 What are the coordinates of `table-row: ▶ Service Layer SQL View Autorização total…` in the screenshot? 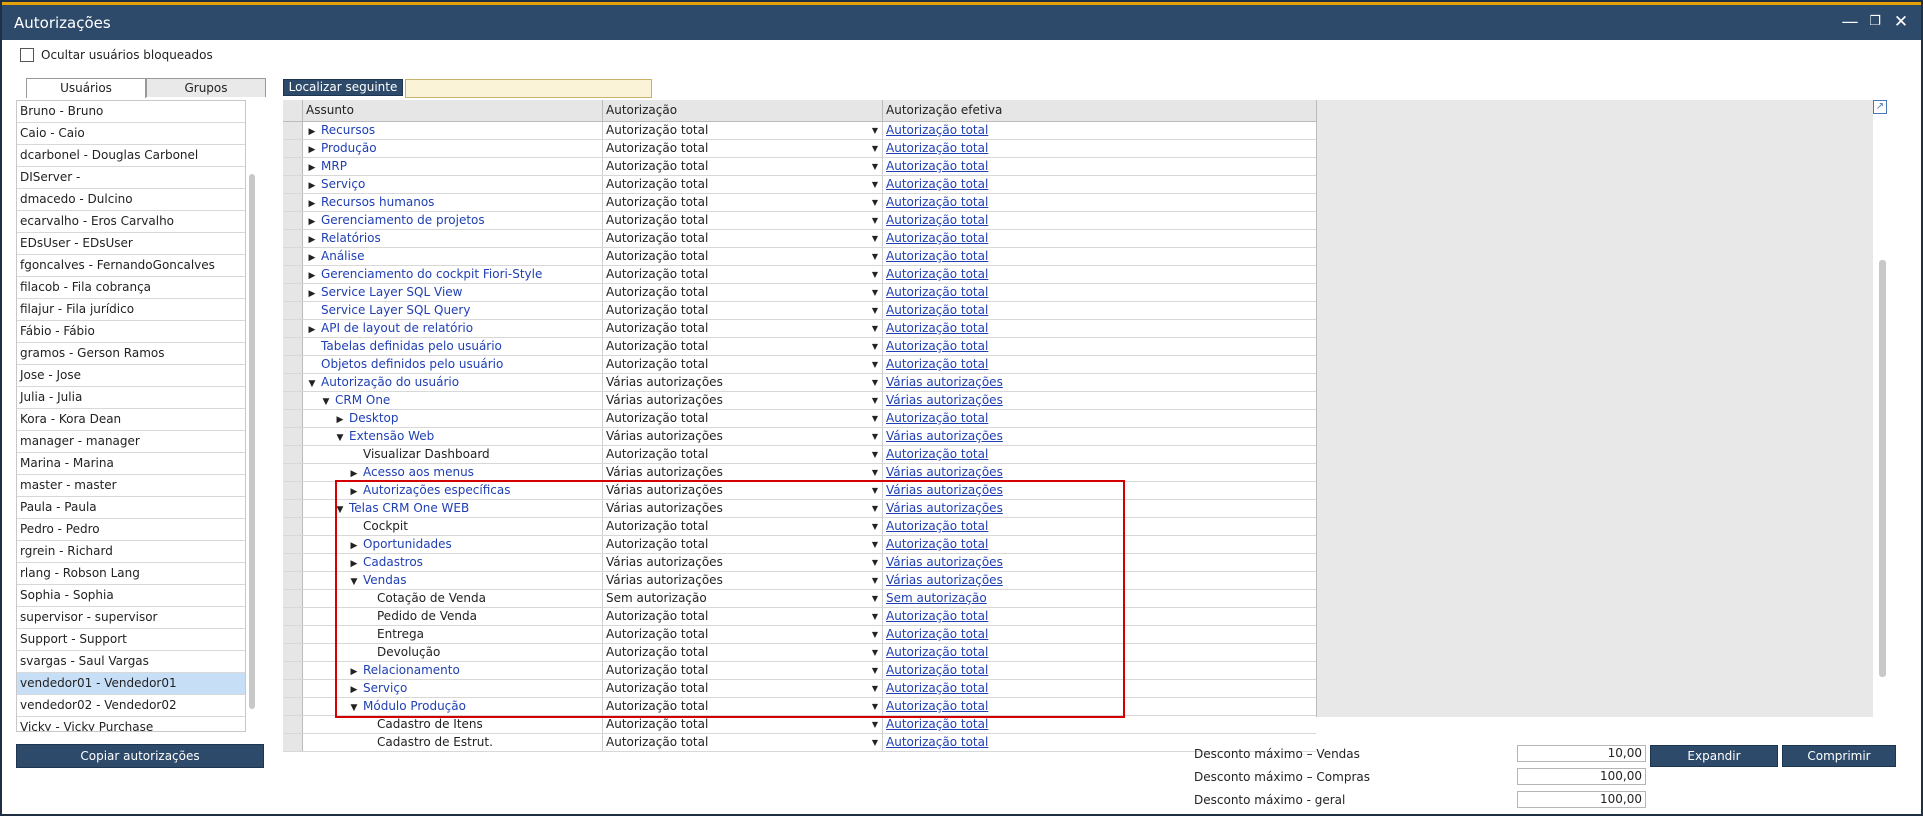 It's located at (799, 293).